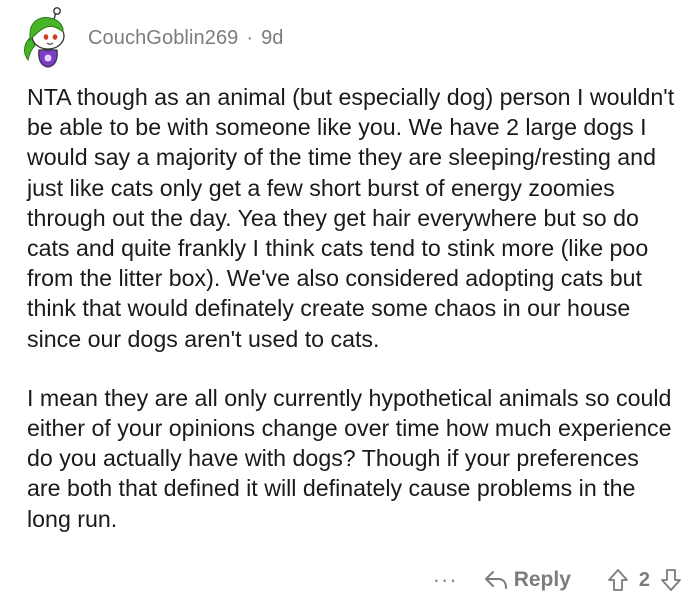 The width and height of the screenshot is (700, 608). What do you see at coordinates (618, 580) in the screenshot?
I see `upvote-icon` at bounding box center [618, 580].